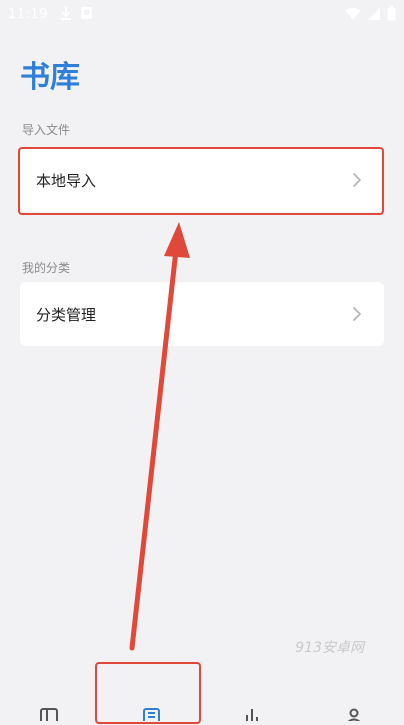  I want to click on status-time: 11:19, so click(28, 14).